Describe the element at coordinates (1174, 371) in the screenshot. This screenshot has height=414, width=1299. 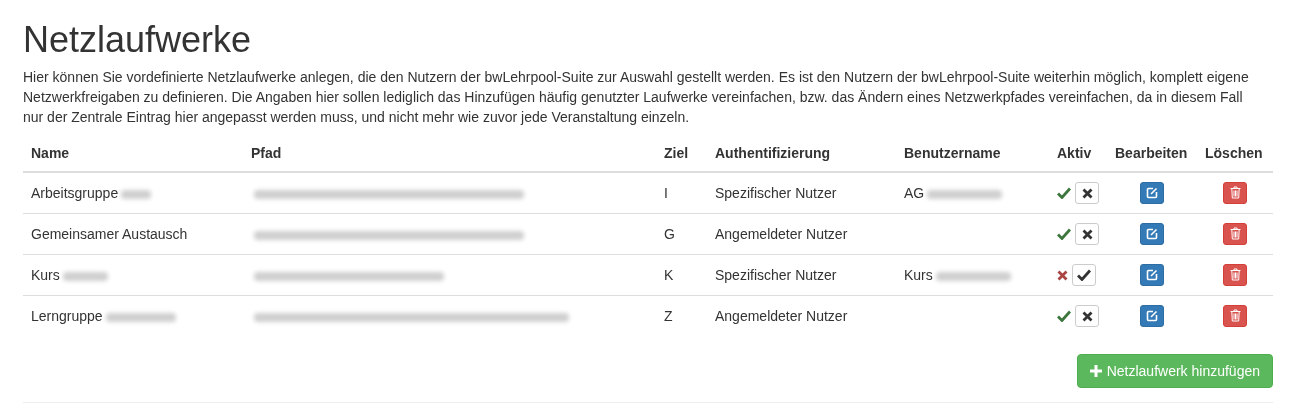
I see `add-drive-button: Netzlaufwerk hinzufügen` at that location.